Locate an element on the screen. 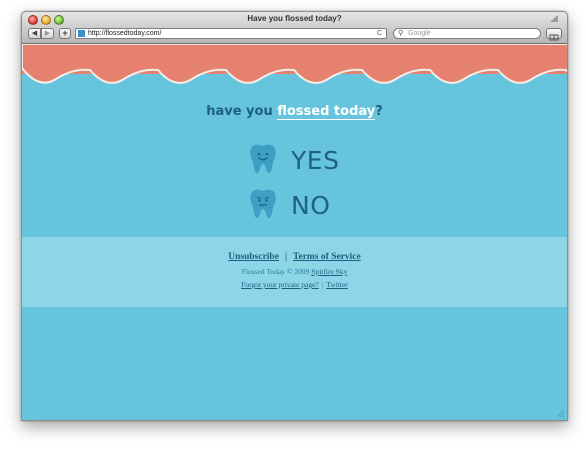 The width and height of the screenshot is (586, 450). site-favicon-icon is located at coordinates (81, 33).